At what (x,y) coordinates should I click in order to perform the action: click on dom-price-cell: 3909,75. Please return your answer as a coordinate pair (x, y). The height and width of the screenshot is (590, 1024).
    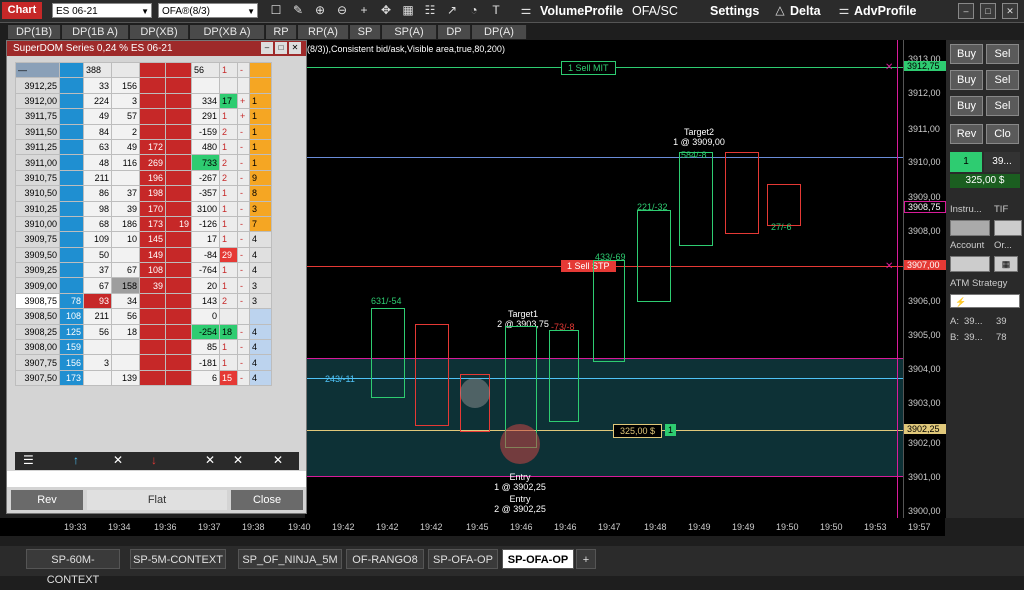
    Looking at the image, I should click on (37, 239).